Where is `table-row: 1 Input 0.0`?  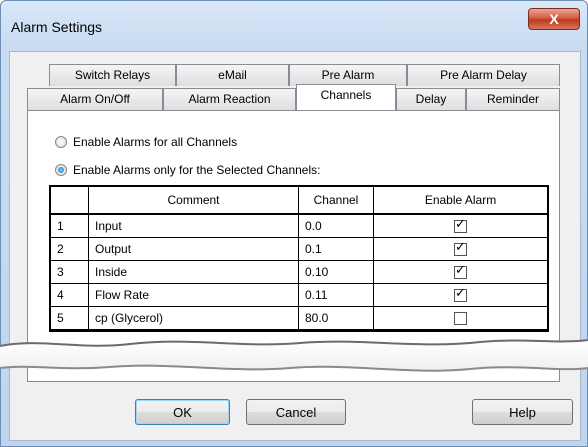
table-row: 1 Input 0.0 is located at coordinates (299, 226).